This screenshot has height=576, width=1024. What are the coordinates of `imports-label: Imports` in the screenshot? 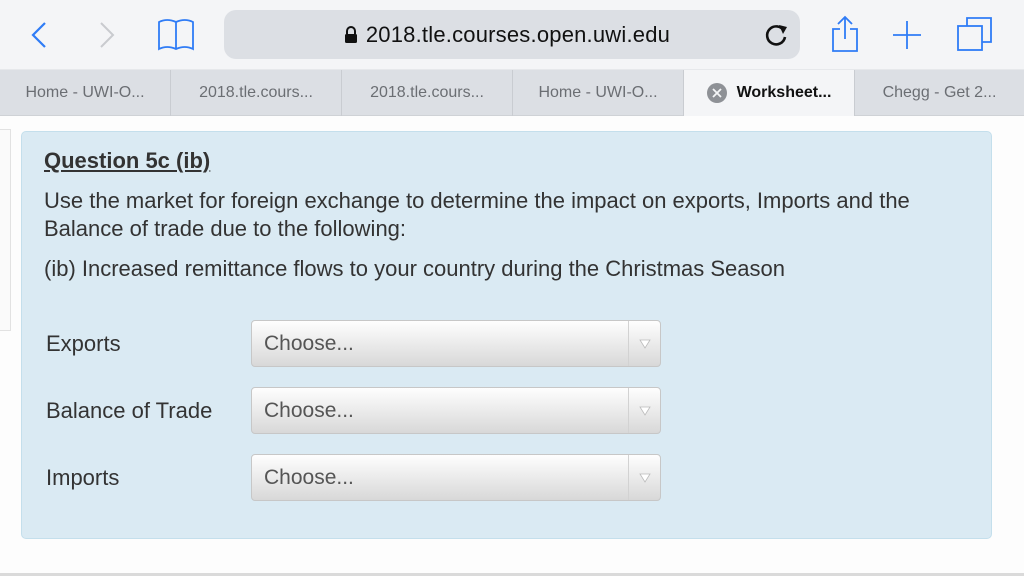 It's located at (83, 477).